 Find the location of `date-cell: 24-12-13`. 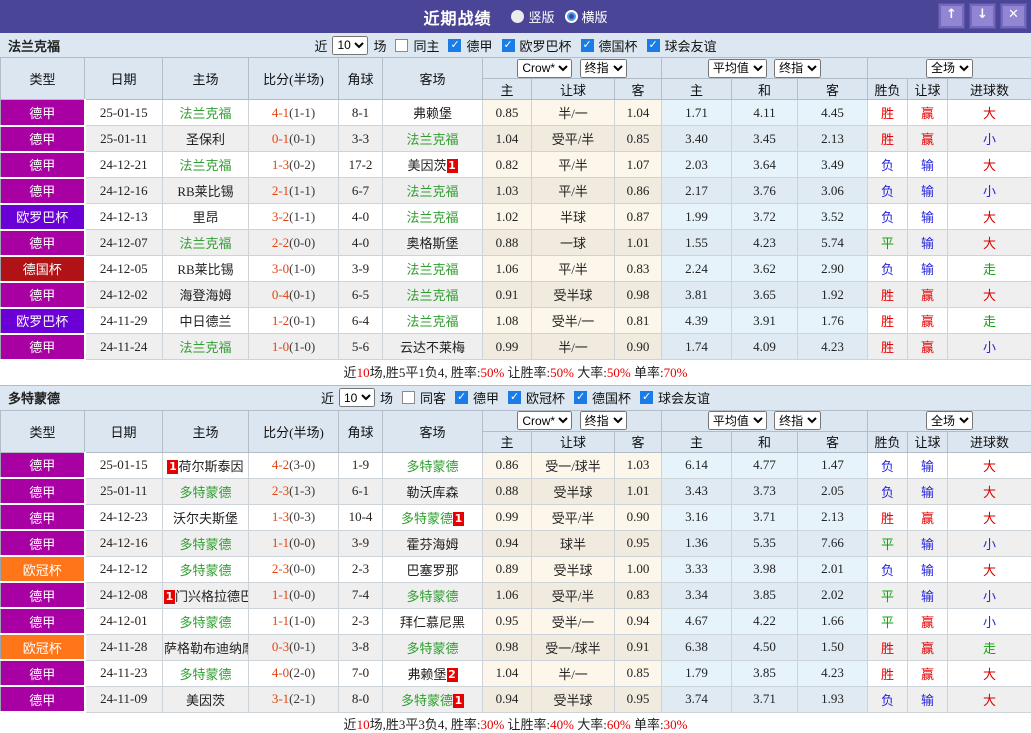

date-cell: 24-12-13 is located at coordinates (123, 216).